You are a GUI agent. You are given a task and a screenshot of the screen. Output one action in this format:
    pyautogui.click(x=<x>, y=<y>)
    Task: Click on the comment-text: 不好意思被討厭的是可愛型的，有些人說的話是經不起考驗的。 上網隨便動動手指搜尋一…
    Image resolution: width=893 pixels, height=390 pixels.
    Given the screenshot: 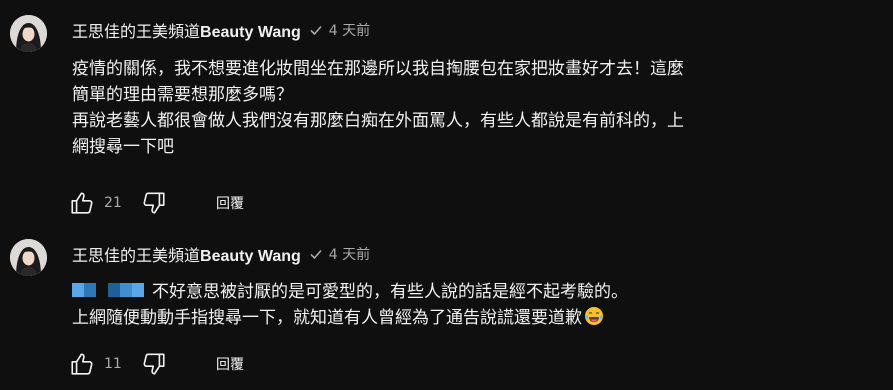 What is the action you would take?
    pyautogui.click(x=457, y=305)
    